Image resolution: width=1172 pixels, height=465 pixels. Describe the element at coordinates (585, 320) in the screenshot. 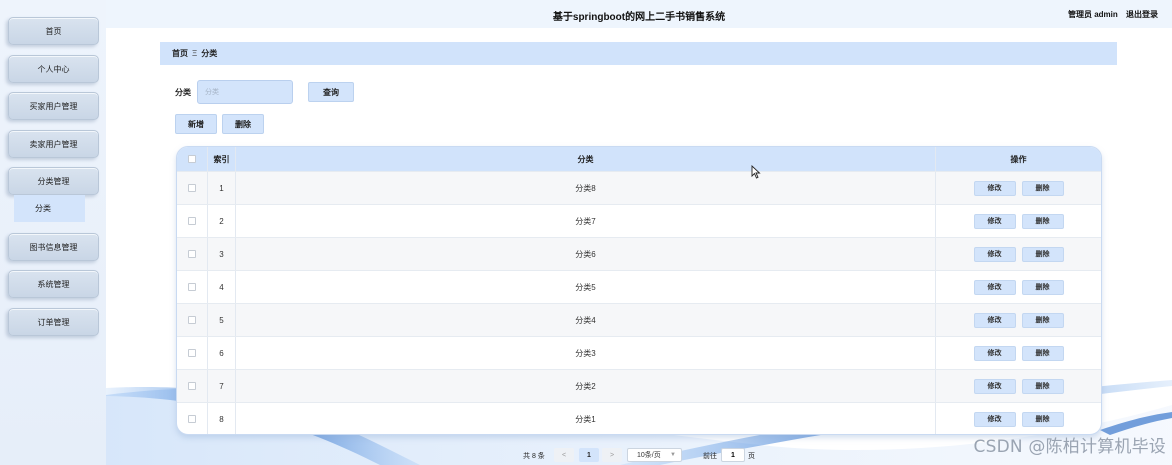

I see `row-category: 分类4` at that location.